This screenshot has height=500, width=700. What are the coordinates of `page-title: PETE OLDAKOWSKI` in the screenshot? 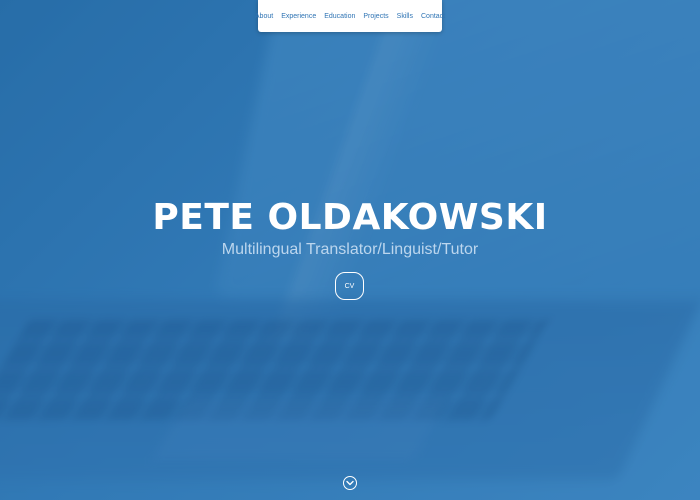 It's located at (350, 217).